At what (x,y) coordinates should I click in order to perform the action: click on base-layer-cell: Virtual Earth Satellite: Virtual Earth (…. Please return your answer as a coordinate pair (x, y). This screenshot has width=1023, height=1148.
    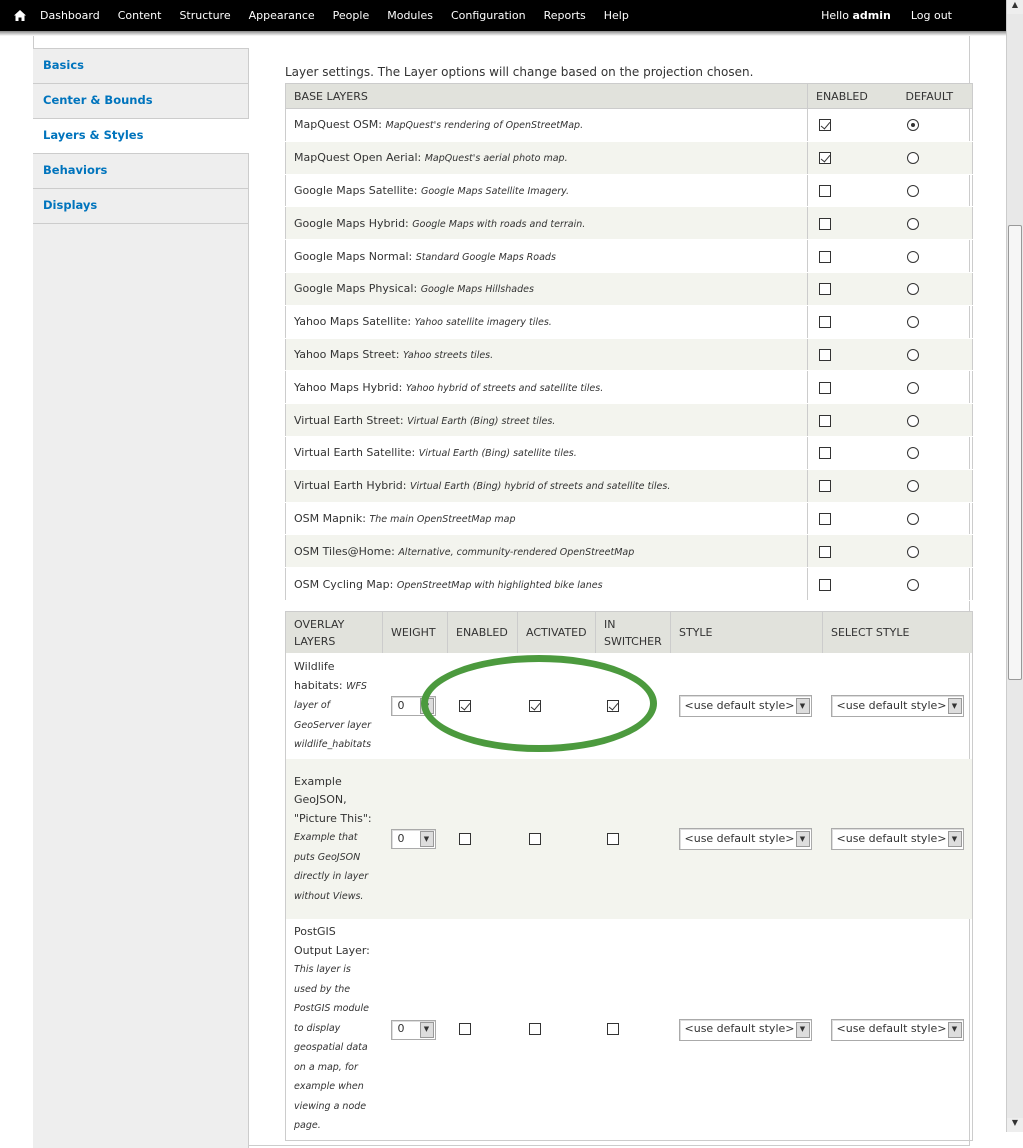
    Looking at the image, I should click on (546, 453).